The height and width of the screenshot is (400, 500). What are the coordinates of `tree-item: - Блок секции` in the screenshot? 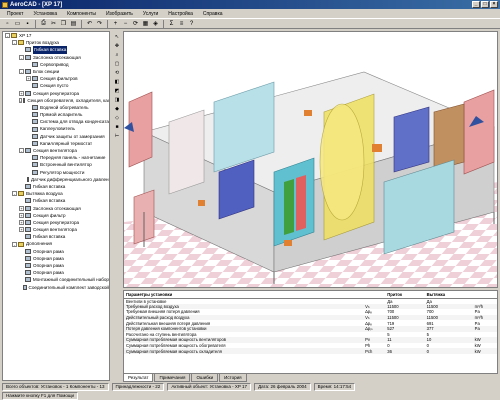 It's located at (56, 71).